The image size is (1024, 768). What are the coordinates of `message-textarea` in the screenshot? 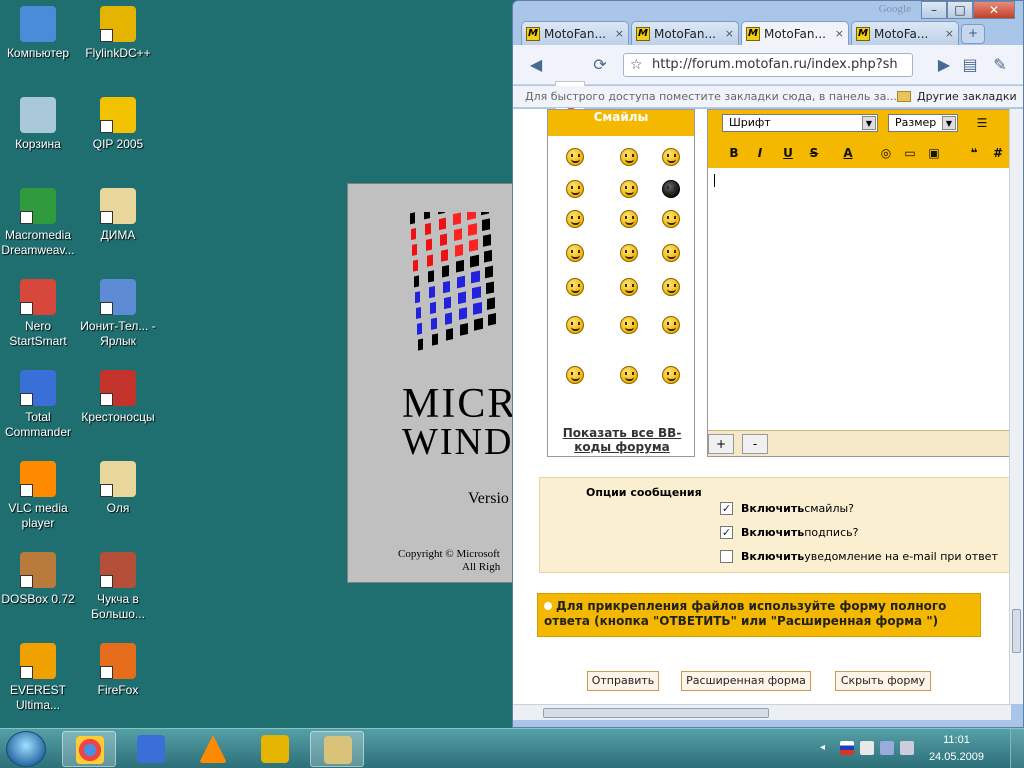 It's located at (859, 299).